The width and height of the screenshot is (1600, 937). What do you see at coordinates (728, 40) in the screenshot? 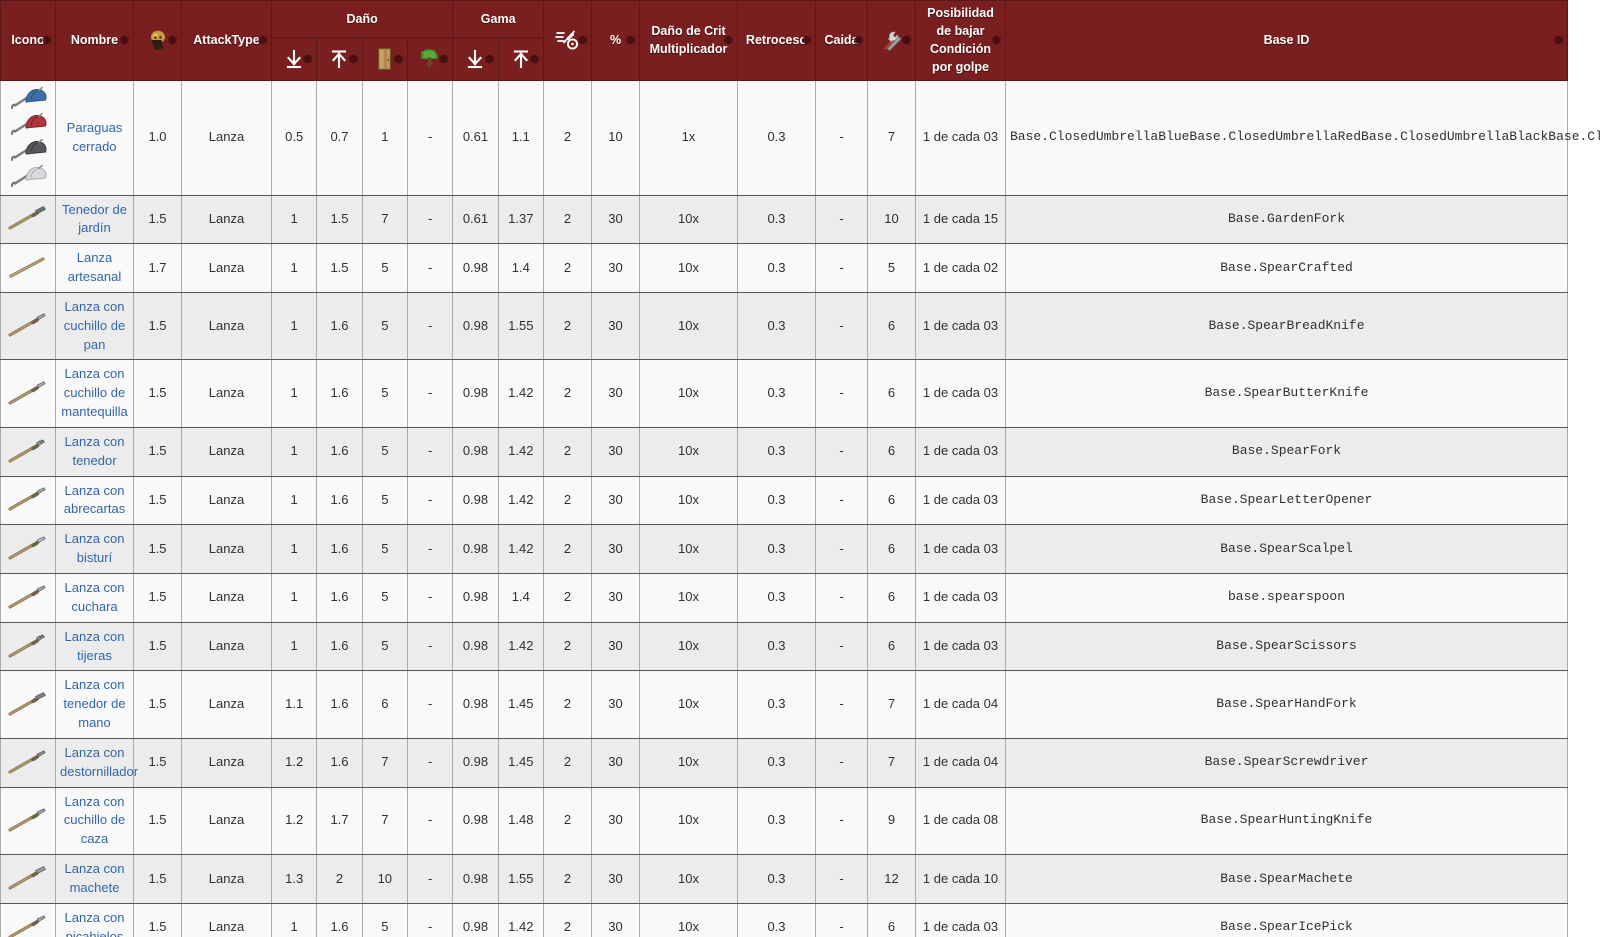
I see `sort-indicator-crit_mult` at bounding box center [728, 40].